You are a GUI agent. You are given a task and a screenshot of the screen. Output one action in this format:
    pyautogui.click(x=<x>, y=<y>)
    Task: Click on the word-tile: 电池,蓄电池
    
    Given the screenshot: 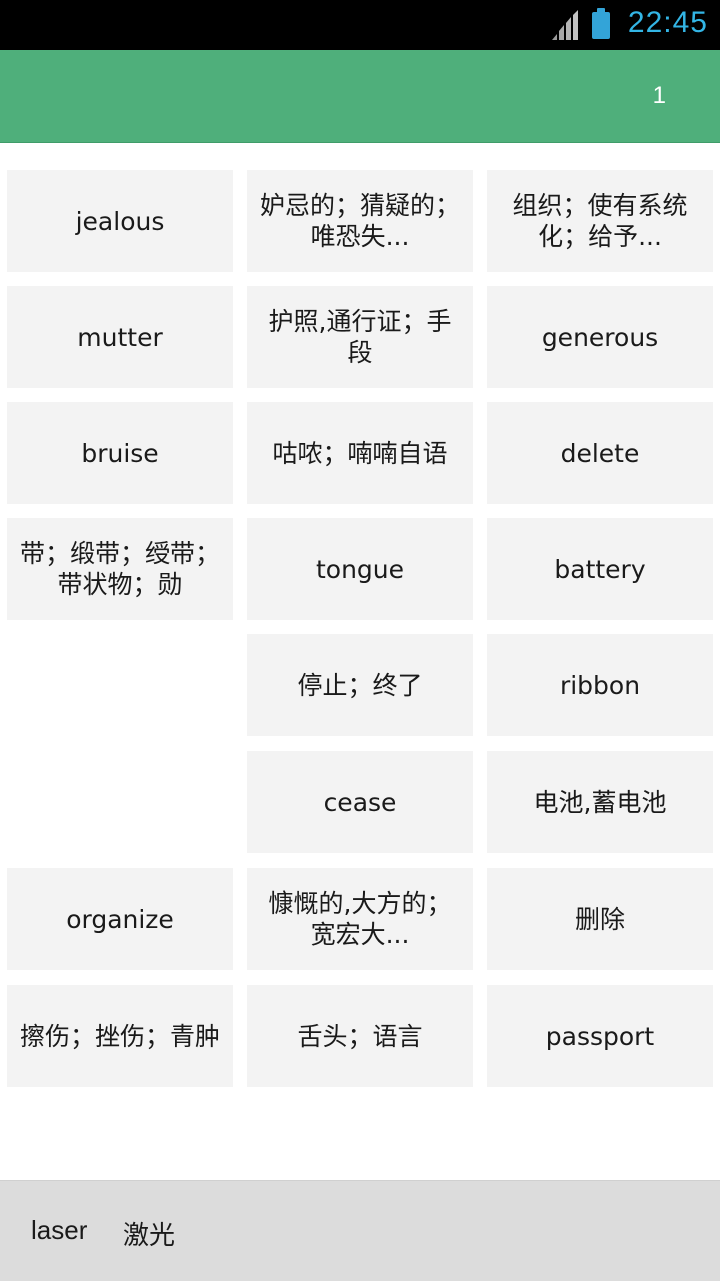 What is the action you would take?
    pyautogui.click(x=600, y=802)
    